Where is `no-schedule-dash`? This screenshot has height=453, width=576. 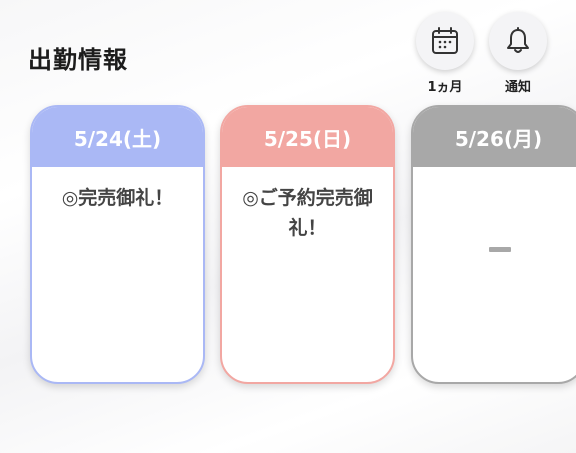
no-schedule-dash is located at coordinates (500, 249).